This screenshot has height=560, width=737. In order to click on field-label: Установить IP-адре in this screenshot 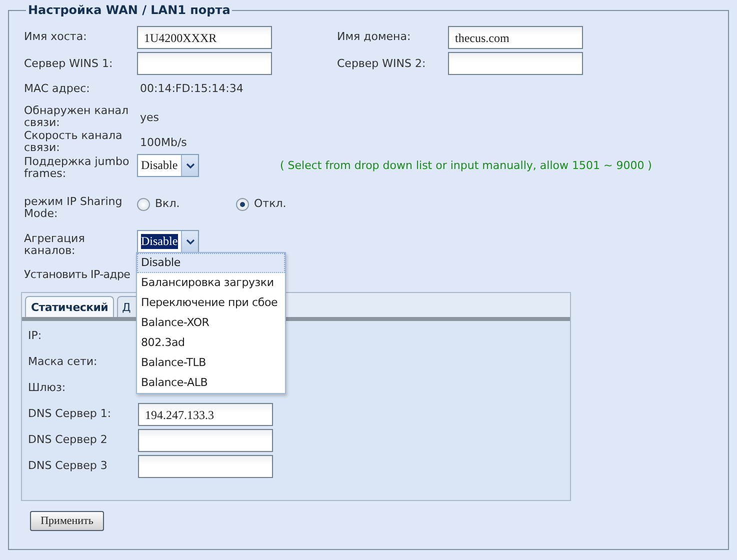, I will do `click(77, 274)`.